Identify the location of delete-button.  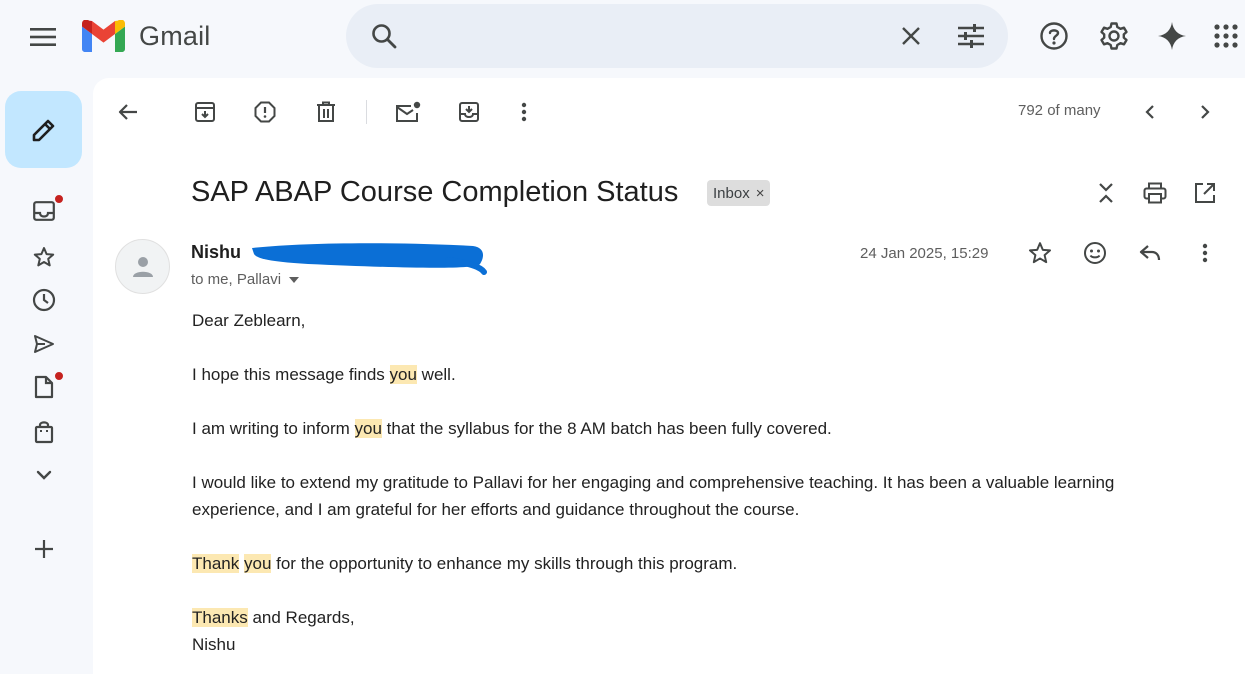
(326, 112).